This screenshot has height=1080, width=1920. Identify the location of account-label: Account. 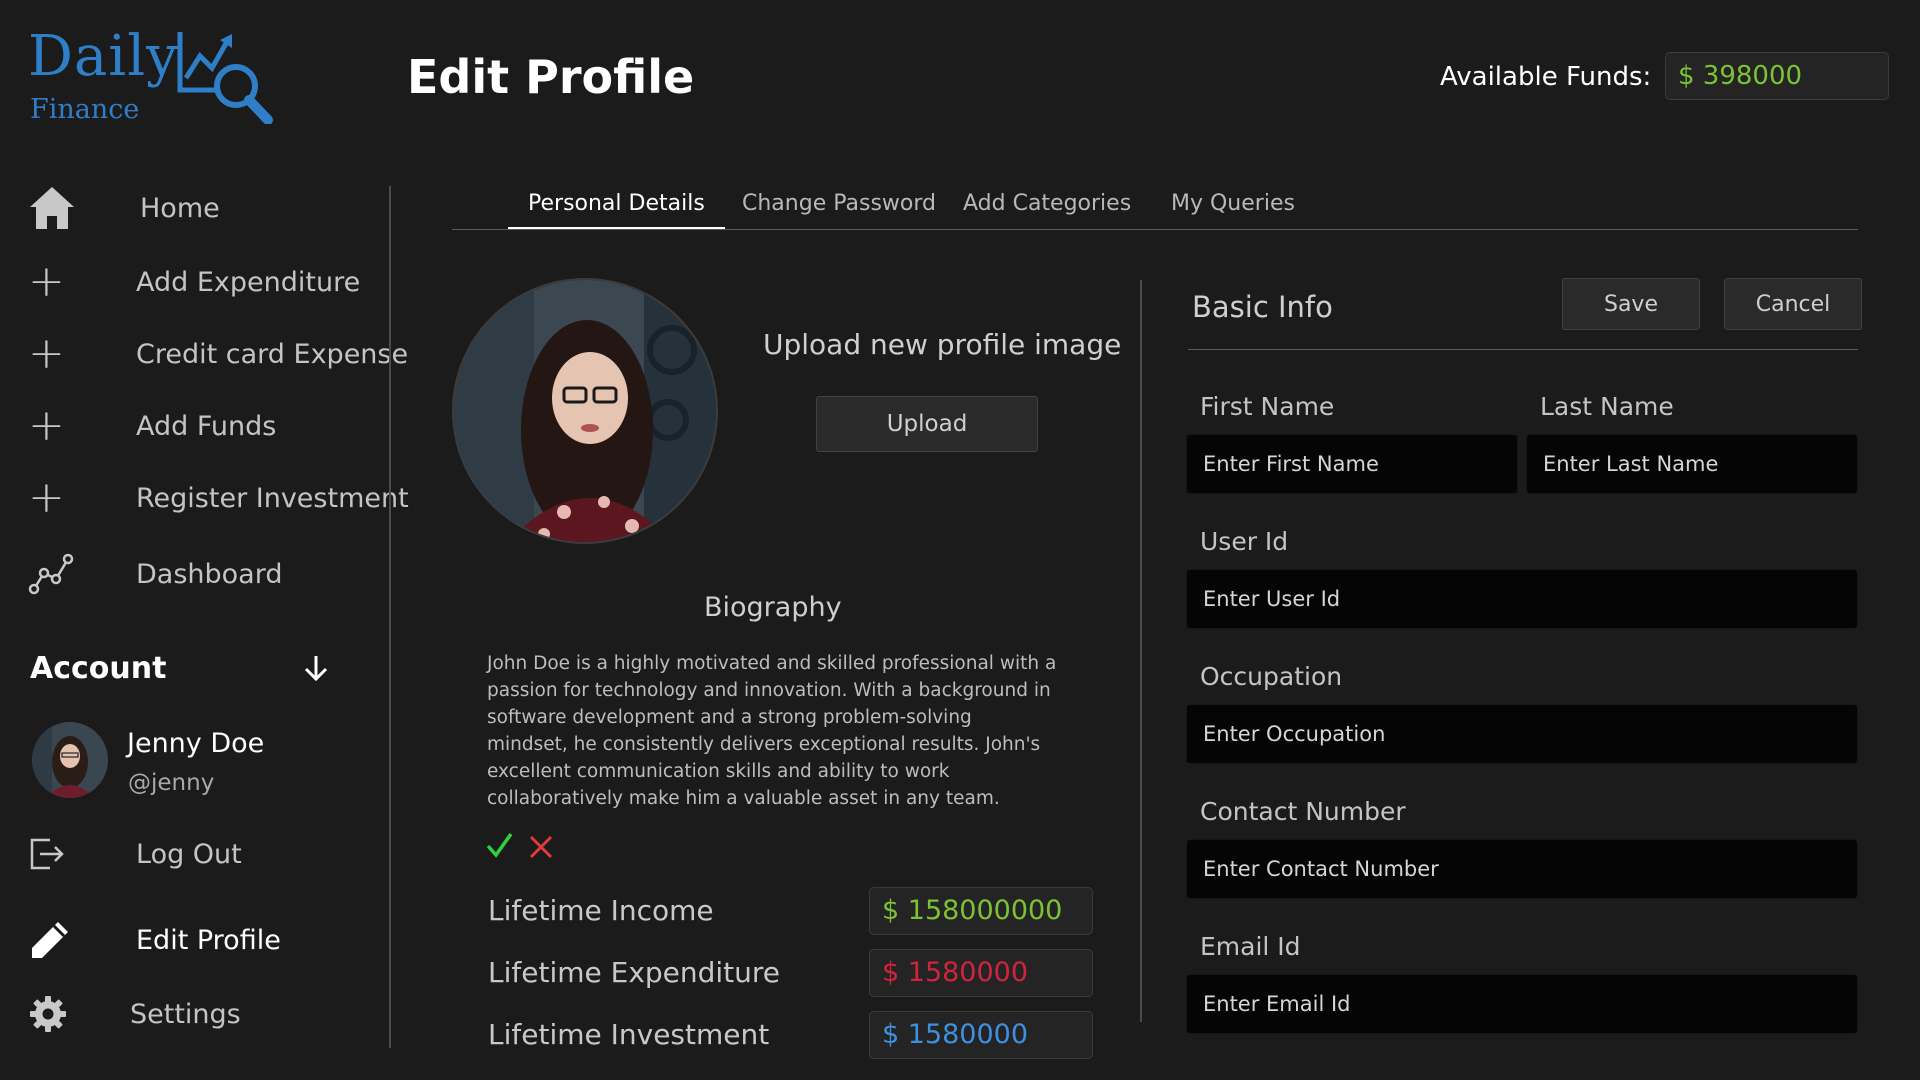
(98, 668).